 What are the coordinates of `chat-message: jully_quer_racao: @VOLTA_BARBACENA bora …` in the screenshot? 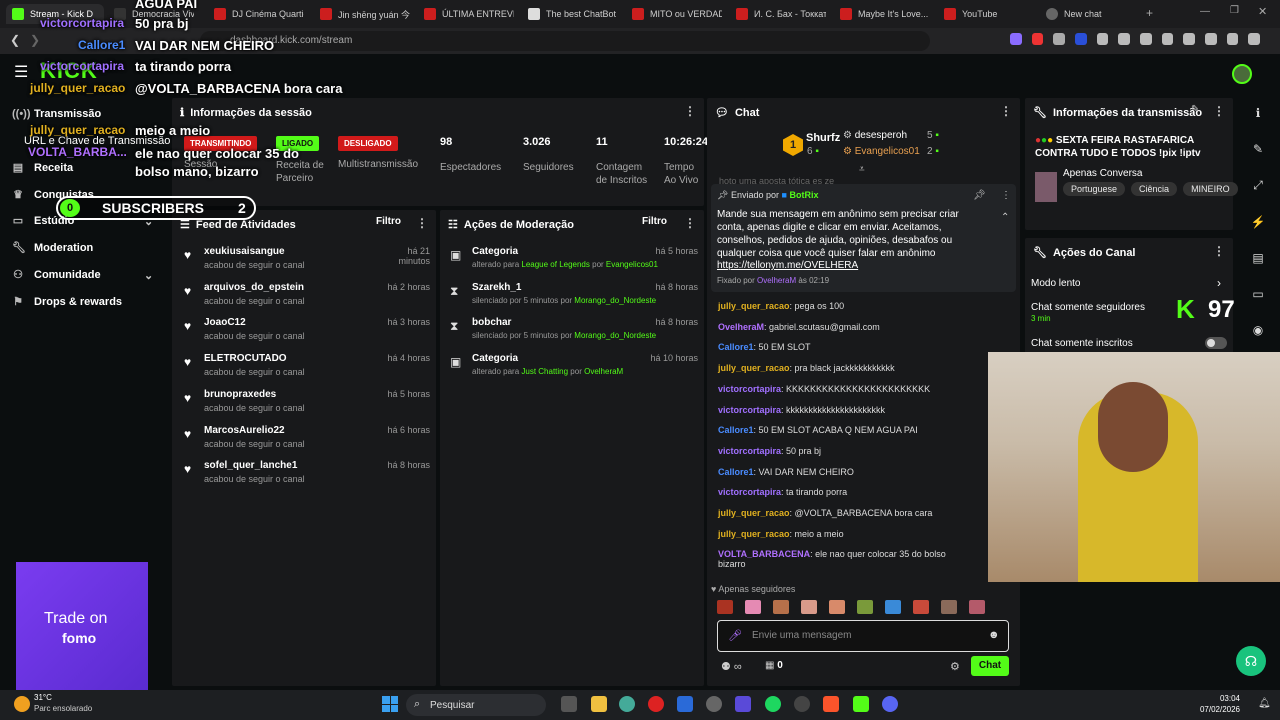 It's located at (853, 513).